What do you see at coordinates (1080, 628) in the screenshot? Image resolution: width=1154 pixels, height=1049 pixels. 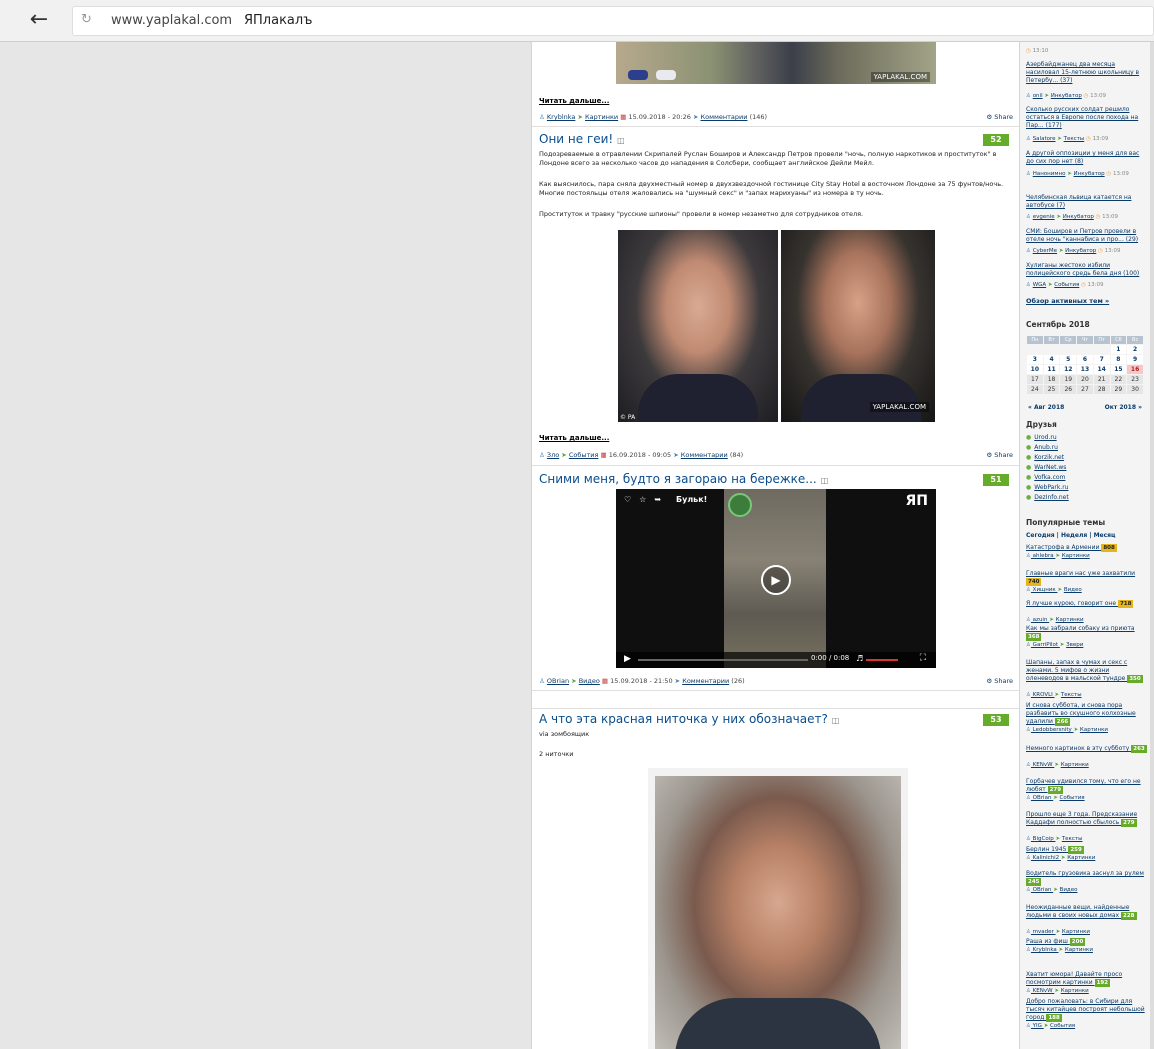 I see `popular-topic-title: Как мы забрали собаку из приюта` at bounding box center [1080, 628].